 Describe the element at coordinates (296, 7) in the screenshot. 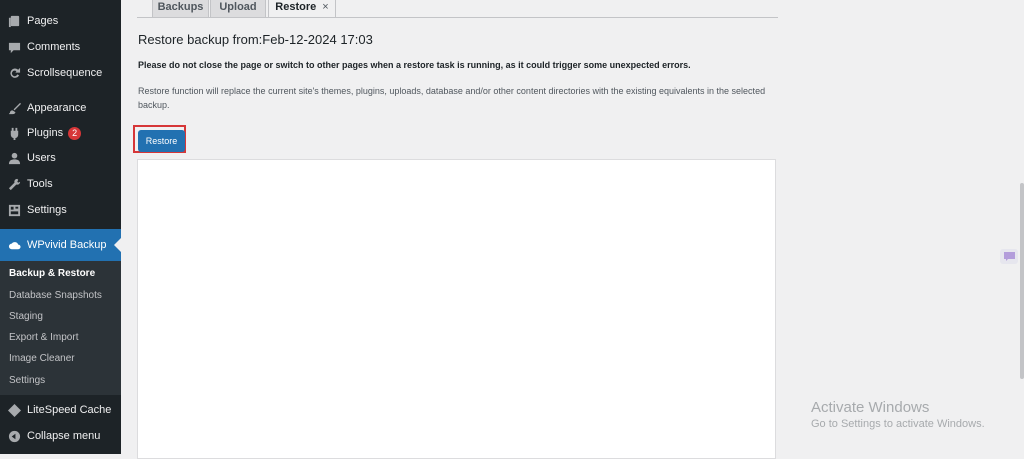

I see `tab-label: Restore` at that location.